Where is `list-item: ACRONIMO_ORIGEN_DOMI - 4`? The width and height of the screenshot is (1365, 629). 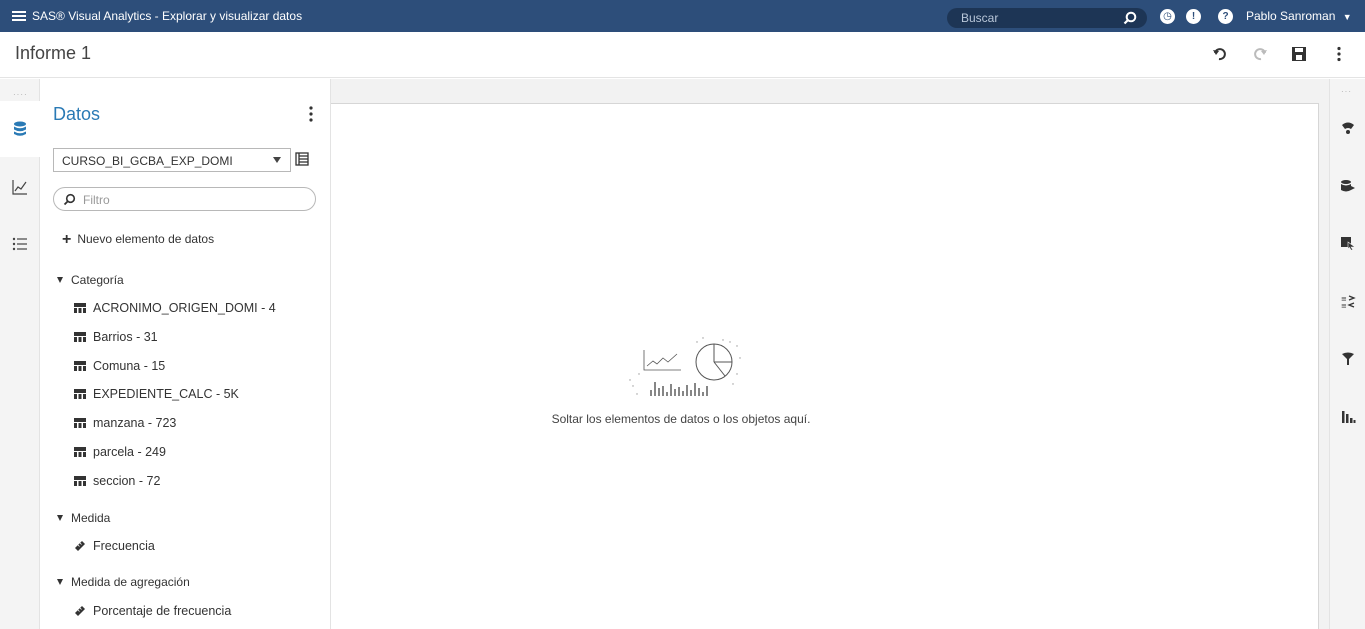 list-item: ACRONIMO_ORIGEN_DOMI - 4 is located at coordinates (175, 308).